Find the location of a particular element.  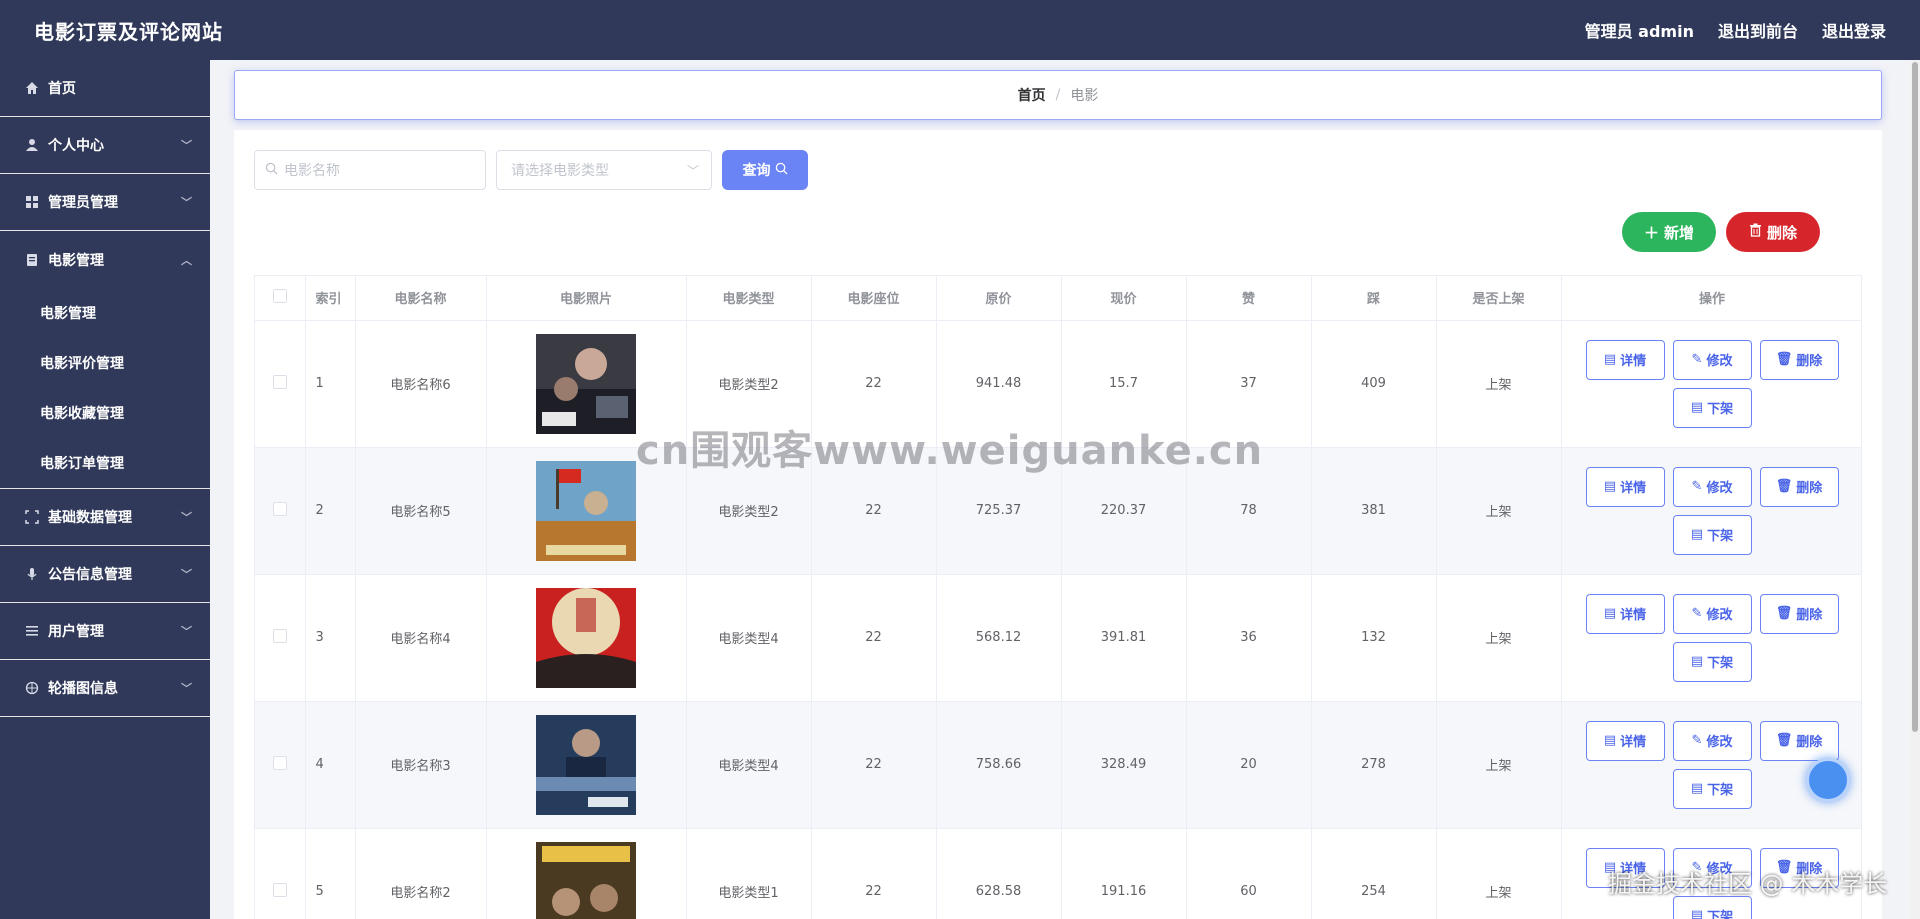

sidebar-item-notice: 公告信息管理 ﹀ is located at coordinates (105, 574).